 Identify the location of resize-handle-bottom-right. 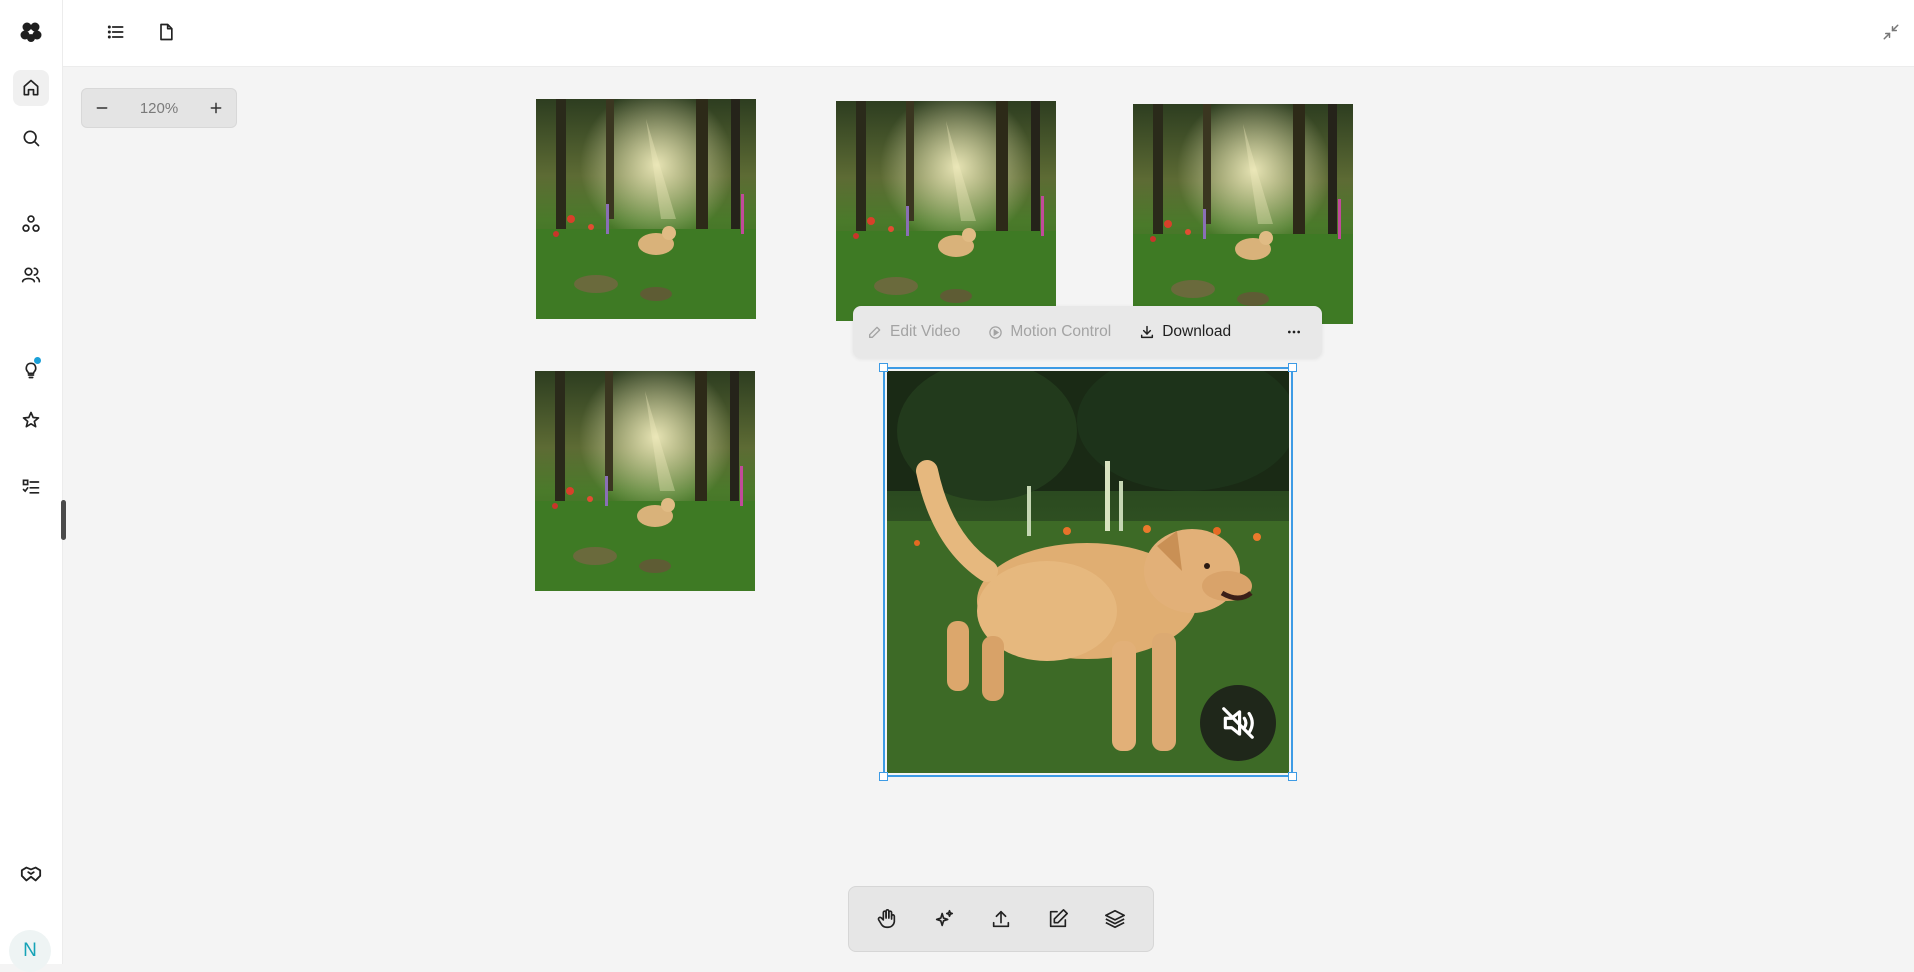
(1292, 776).